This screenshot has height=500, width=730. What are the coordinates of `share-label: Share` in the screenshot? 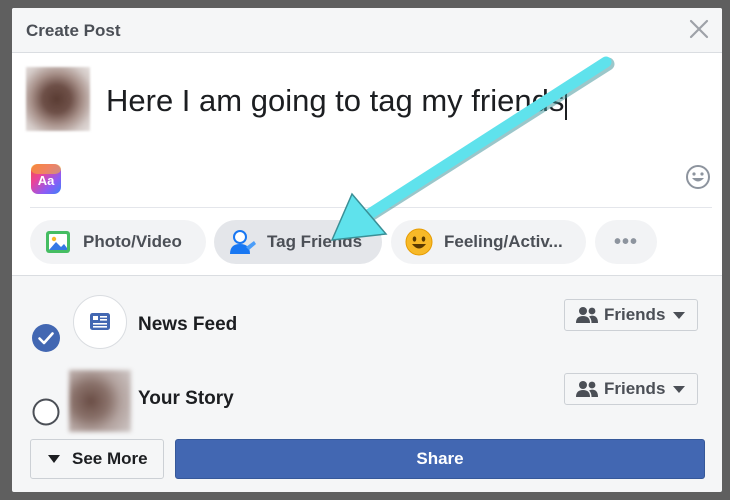 It's located at (440, 458).